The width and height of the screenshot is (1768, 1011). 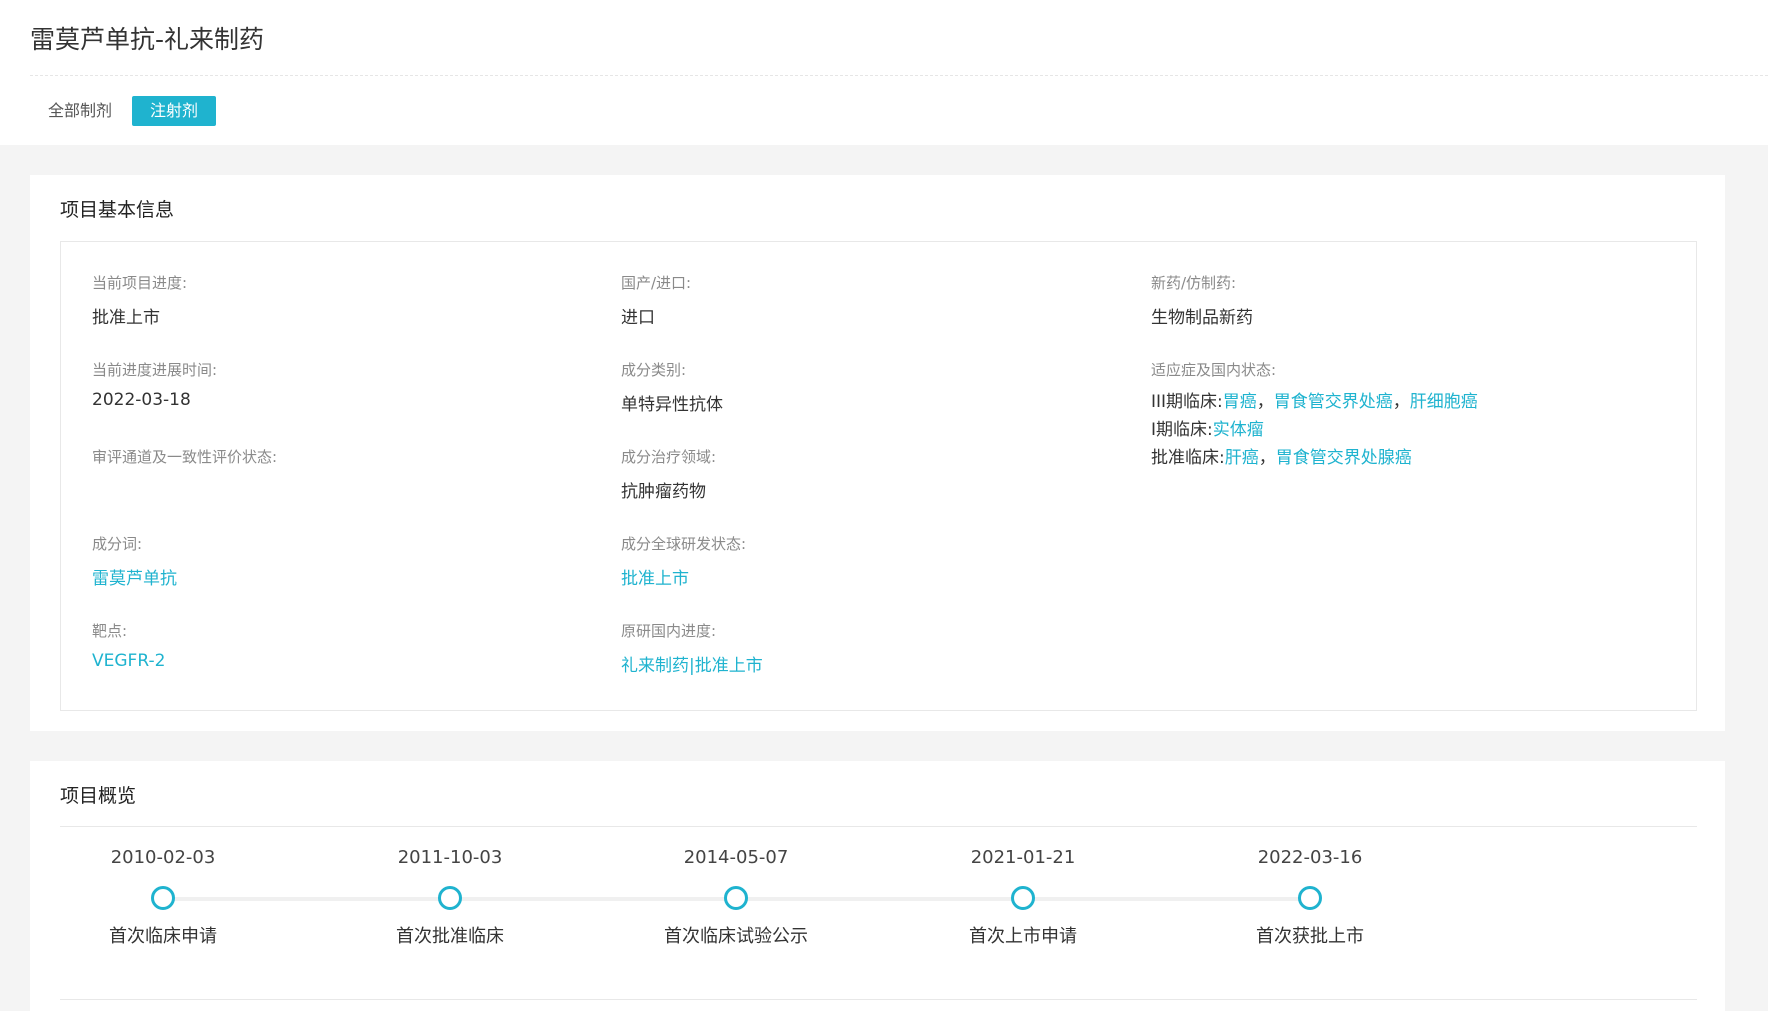 What do you see at coordinates (450, 857) in the screenshot?
I see `milestone-date: 2011-10-03` at bounding box center [450, 857].